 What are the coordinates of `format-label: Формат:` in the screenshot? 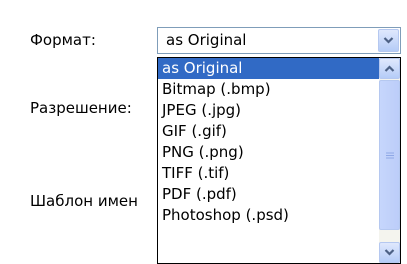 It's located at (63, 40).